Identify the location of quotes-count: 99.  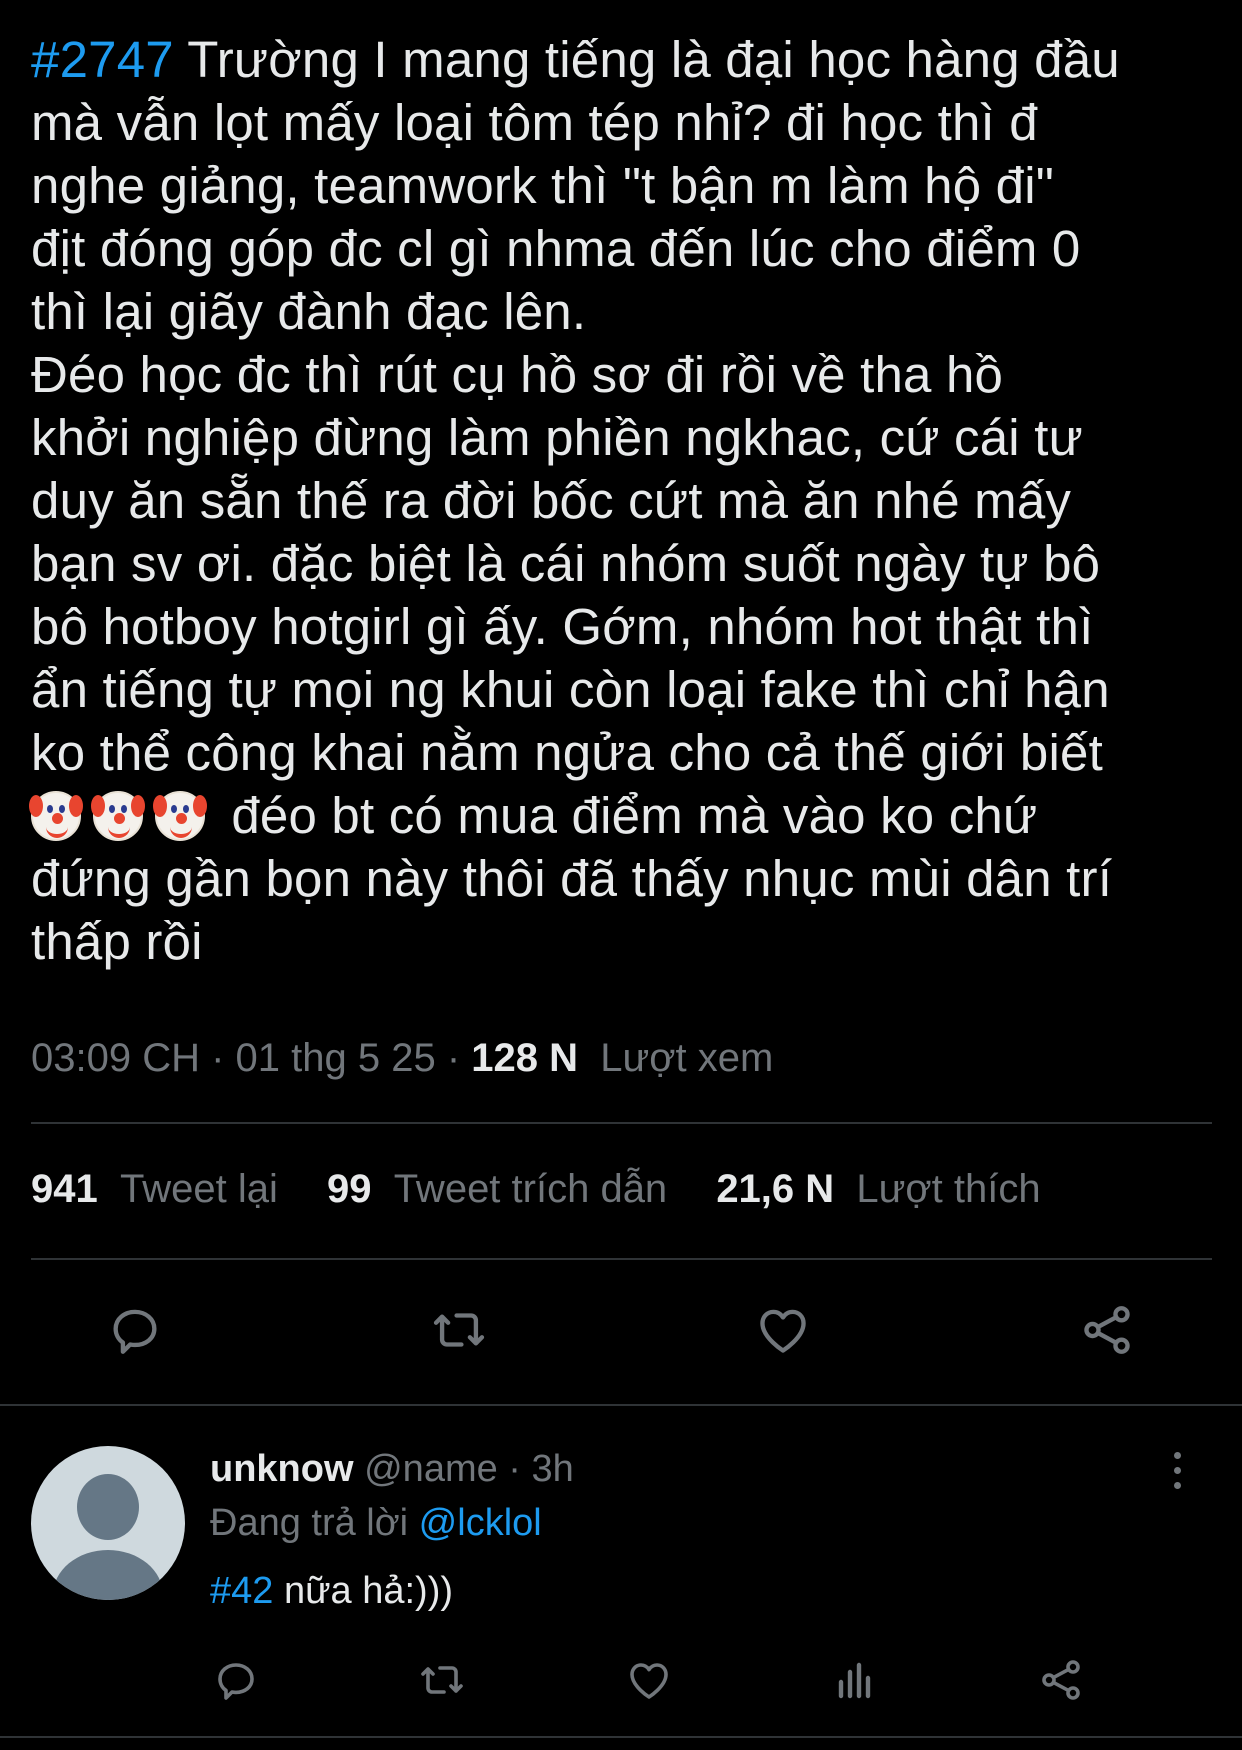
(349, 1189).